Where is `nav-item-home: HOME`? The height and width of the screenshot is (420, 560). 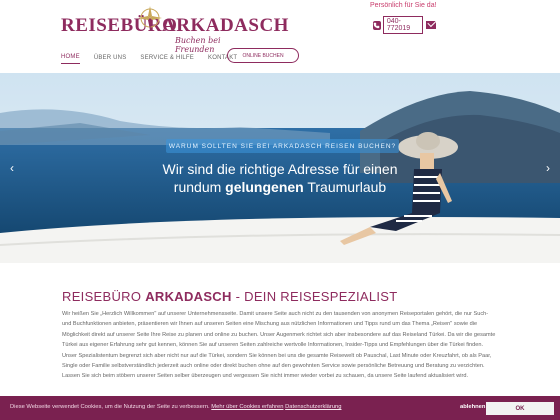 nav-item-home: HOME is located at coordinates (70, 59).